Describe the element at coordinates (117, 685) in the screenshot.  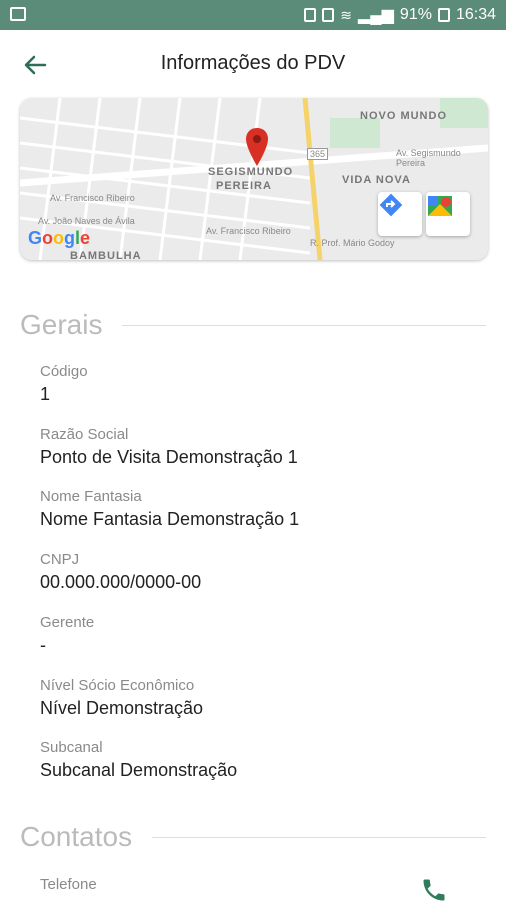
I see `field-label: Nível Sócio Econômico` at that location.